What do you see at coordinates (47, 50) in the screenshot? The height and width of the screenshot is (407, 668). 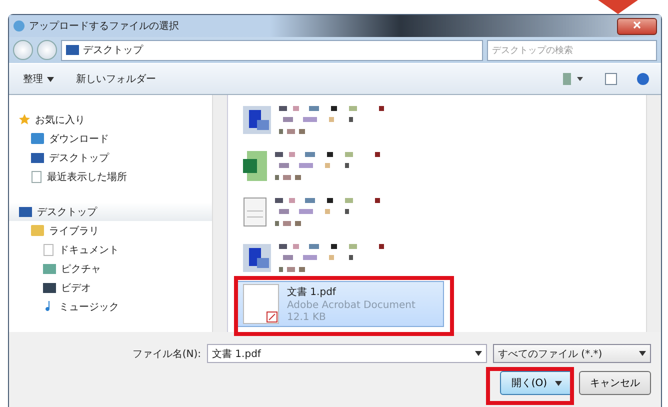 I see `forward-button` at bounding box center [47, 50].